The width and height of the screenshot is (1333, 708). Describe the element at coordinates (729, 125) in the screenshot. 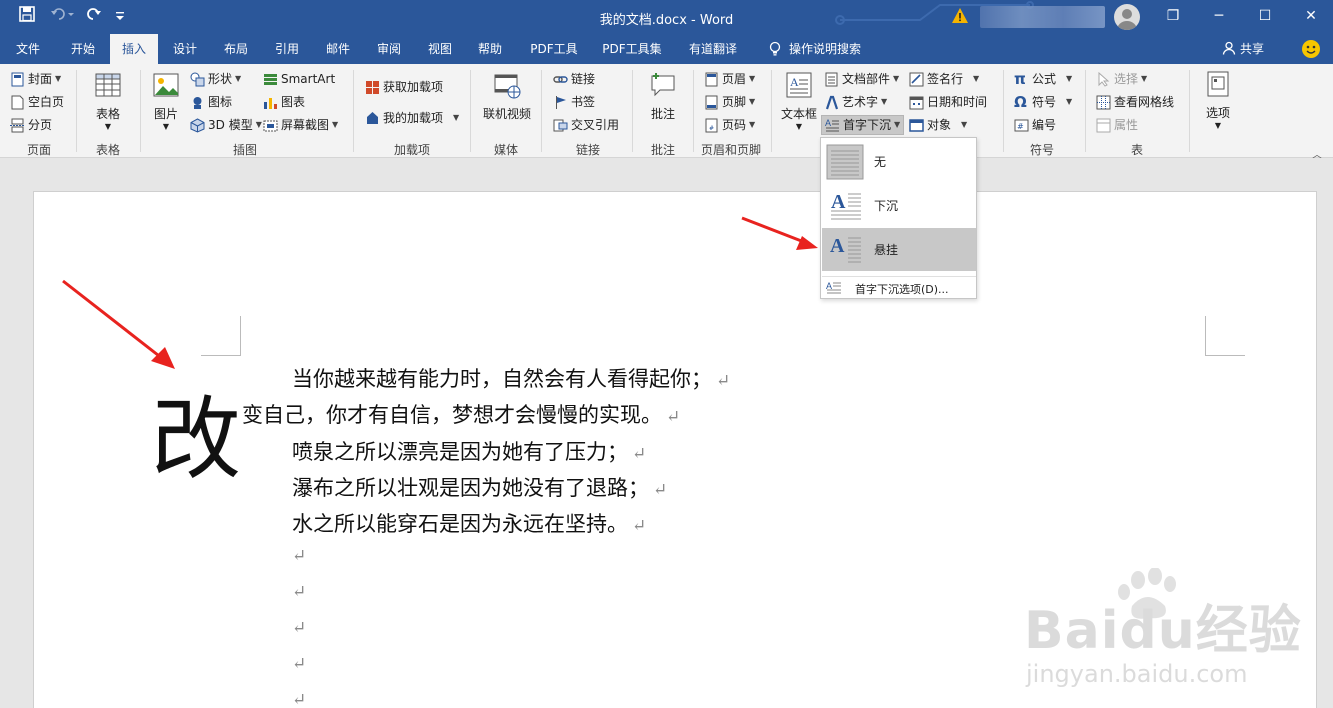

I see `page-number-button: # 页码 ▼` at that location.